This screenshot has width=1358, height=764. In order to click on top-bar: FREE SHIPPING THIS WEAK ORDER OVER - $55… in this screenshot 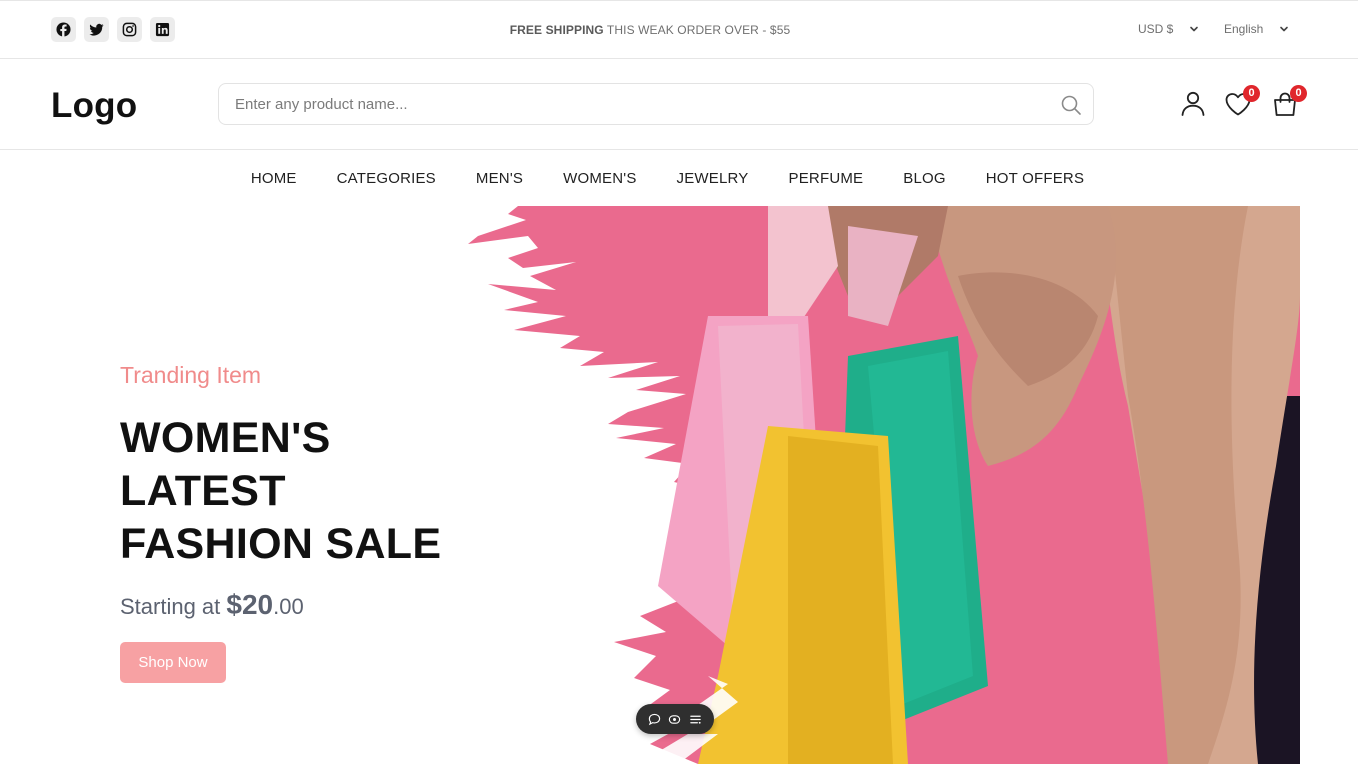, I will do `click(679, 29)`.